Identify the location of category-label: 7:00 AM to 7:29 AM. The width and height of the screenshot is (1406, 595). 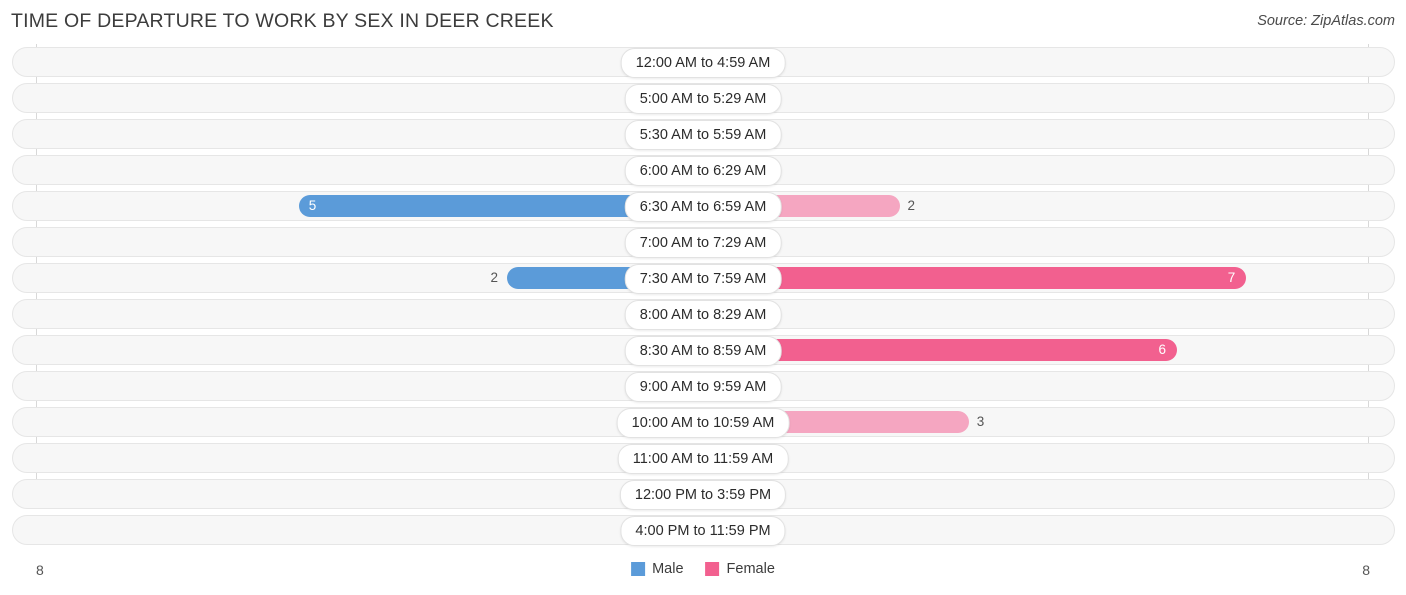
(703, 243).